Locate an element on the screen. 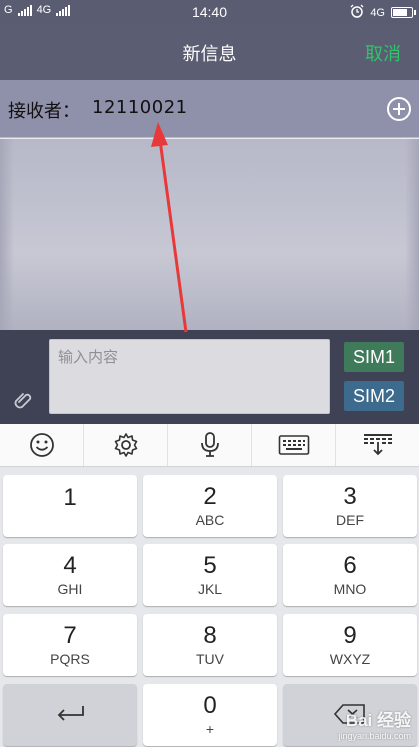  key-digit: 5 is located at coordinates (210, 565).